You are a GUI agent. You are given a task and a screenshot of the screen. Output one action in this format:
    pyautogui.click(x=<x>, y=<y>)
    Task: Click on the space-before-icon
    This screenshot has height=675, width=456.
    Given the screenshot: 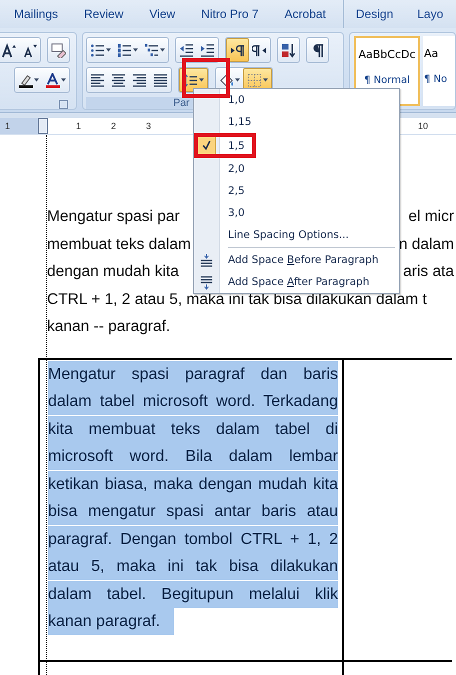 What is the action you would take?
    pyautogui.click(x=206, y=260)
    